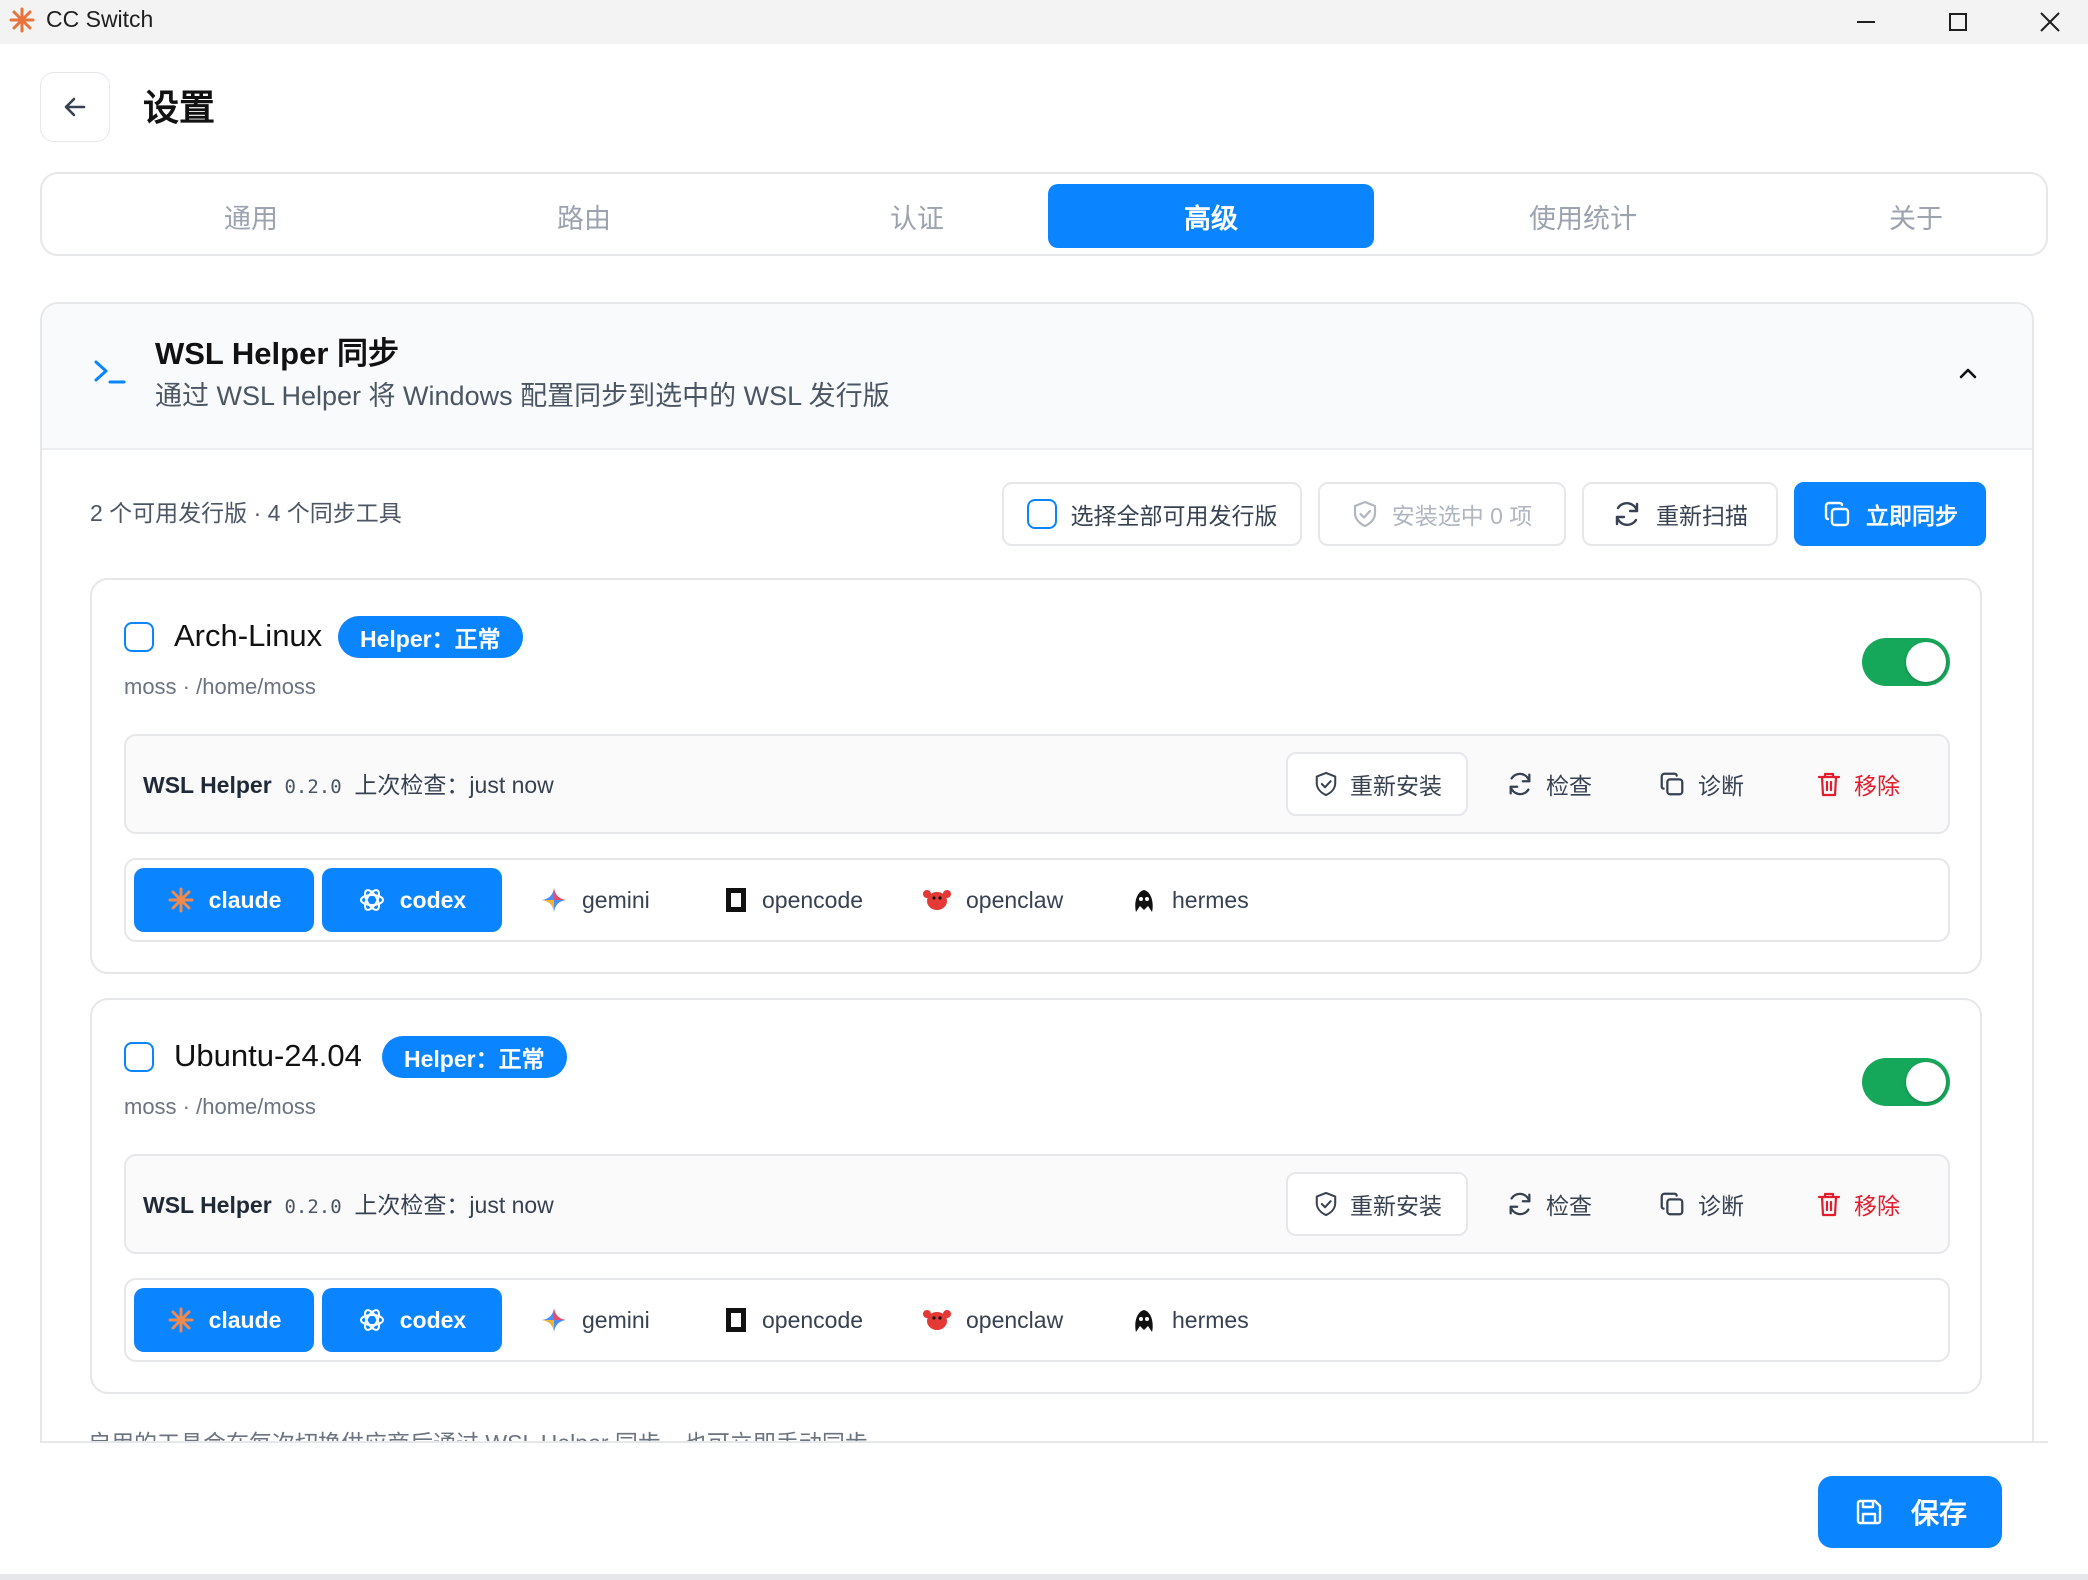  Describe the element at coordinates (179, 107) in the screenshot. I see `page-title: 设置` at that location.